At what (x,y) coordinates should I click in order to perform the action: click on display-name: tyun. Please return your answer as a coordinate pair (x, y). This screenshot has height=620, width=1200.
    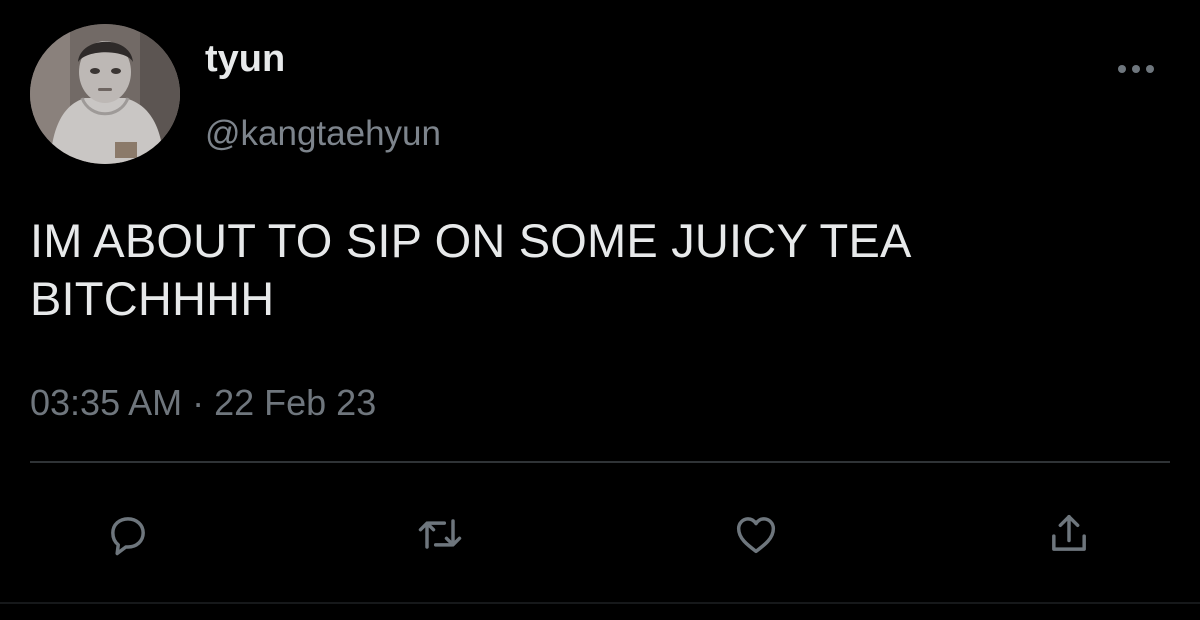
    Looking at the image, I should click on (245, 59).